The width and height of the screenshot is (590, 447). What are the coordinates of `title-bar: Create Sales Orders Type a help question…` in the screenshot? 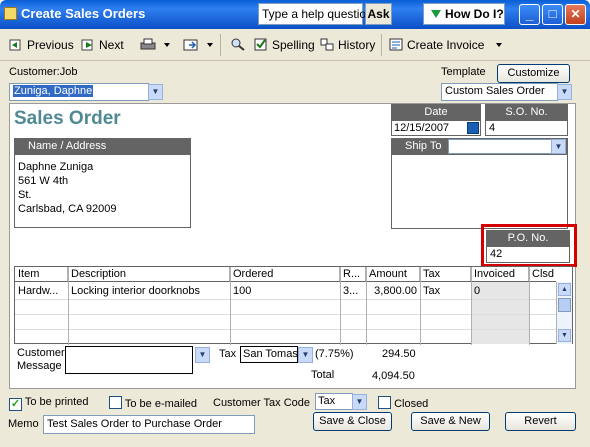 It's located at (295, 14).